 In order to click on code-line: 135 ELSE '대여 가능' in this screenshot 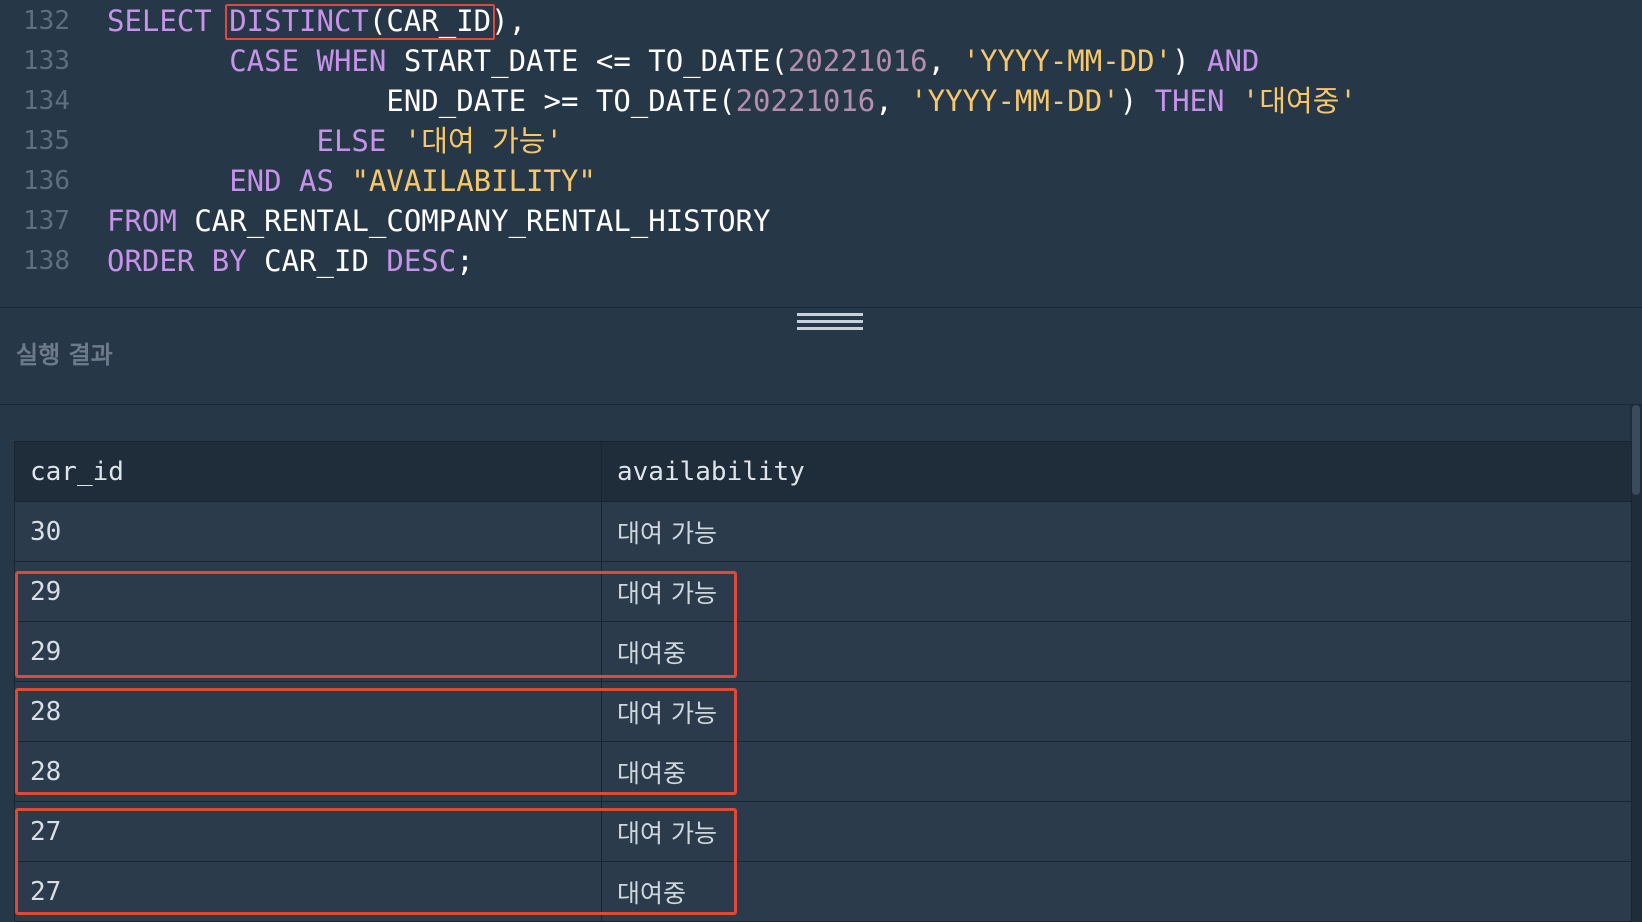, I will do `click(821, 141)`.